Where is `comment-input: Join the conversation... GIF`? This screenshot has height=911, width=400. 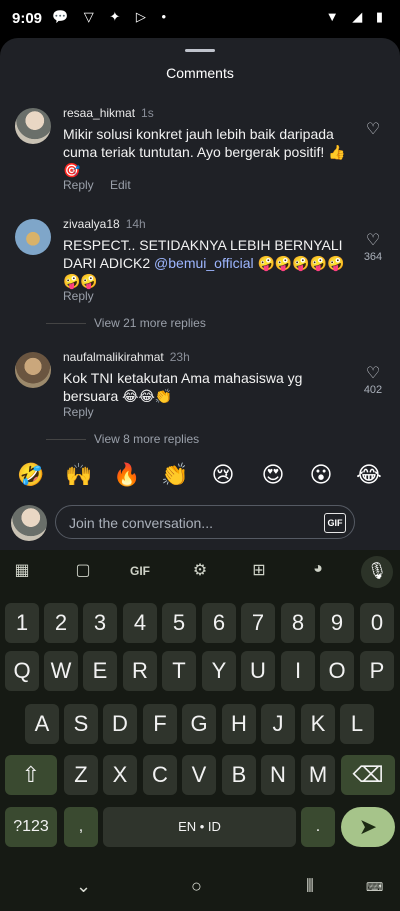 comment-input: Join the conversation... GIF is located at coordinates (205, 522).